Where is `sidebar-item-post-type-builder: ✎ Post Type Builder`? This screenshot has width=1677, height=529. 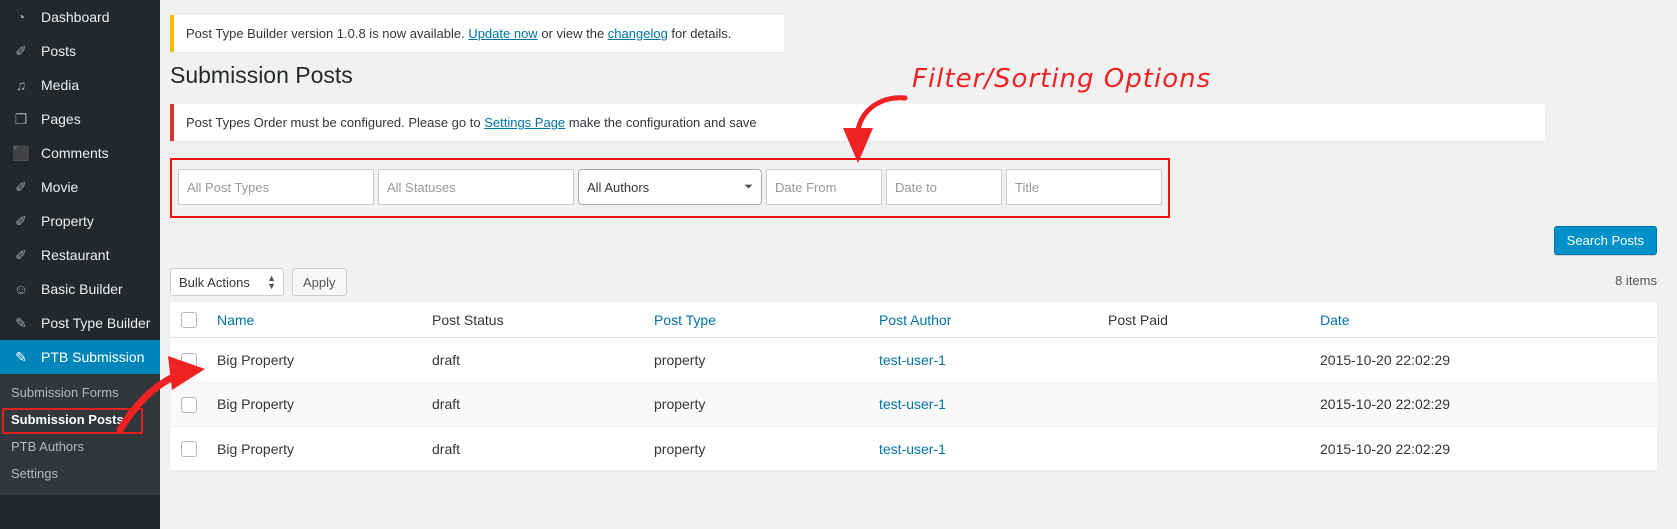 sidebar-item-post-type-builder: ✎ Post Type Builder is located at coordinates (80, 323).